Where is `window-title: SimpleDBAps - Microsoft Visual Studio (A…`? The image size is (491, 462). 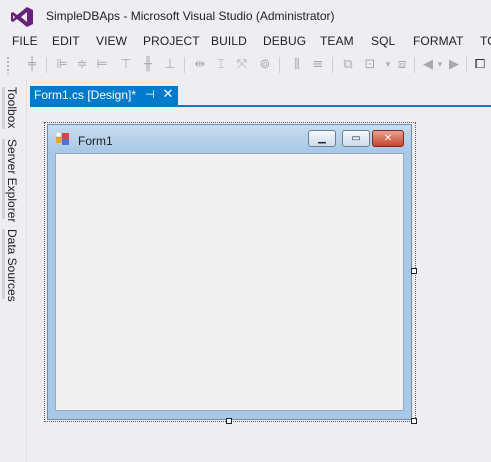 window-title: SimpleDBAps - Microsoft Visual Studio (A… is located at coordinates (190, 16).